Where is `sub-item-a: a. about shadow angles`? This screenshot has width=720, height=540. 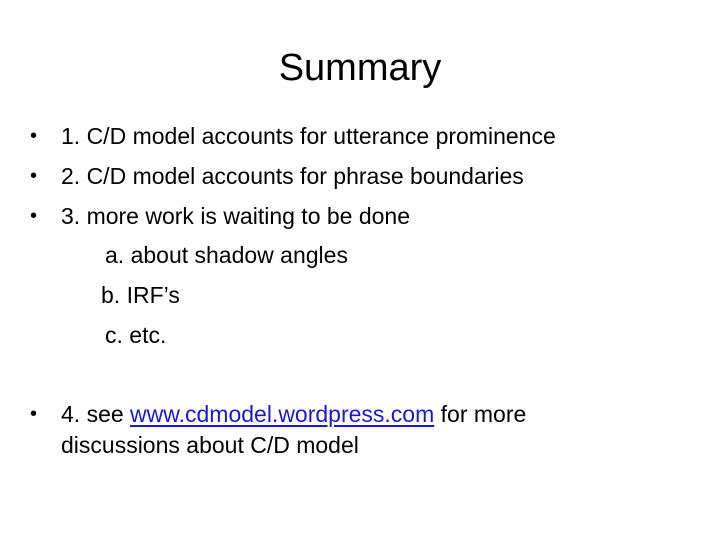 sub-item-a: a. about shadow angles is located at coordinates (226, 255).